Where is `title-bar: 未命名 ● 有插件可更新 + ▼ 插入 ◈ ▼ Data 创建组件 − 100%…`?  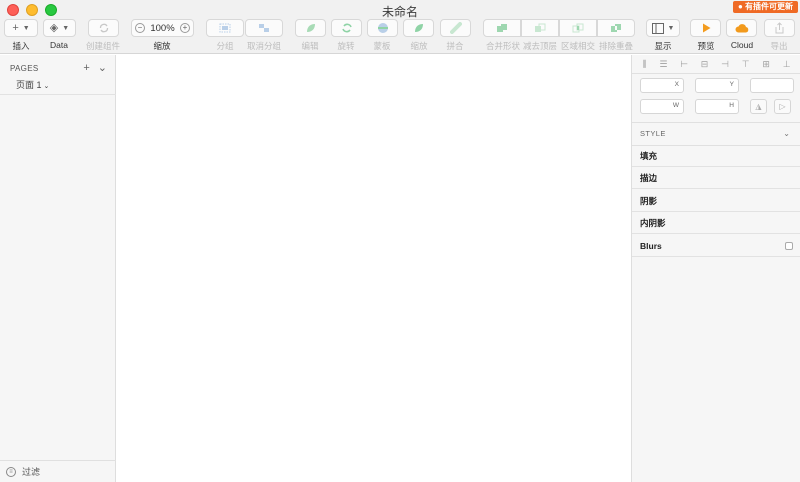 title-bar: 未命名 ● 有插件可更新 + ▼ 插入 ◈ ▼ Data 创建组件 − 100%… is located at coordinates (400, 27).